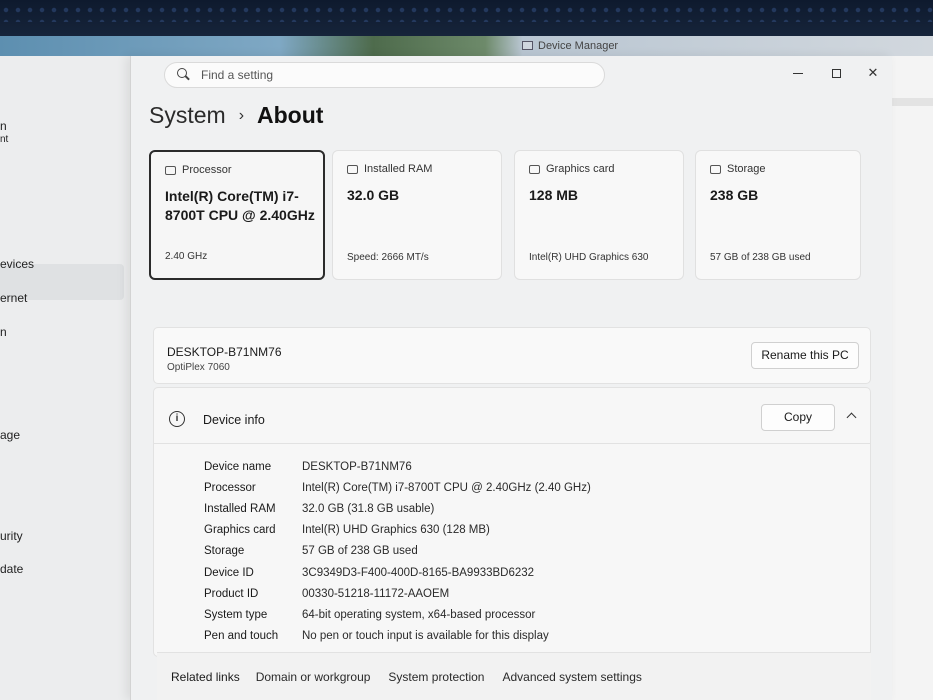 Image resolution: width=933 pixels, height=700 pixels. What do you see at coordinates (17, 264) in the screenshot?
I see `left-nav-fragment: evices` at bounding box center [17, 264].